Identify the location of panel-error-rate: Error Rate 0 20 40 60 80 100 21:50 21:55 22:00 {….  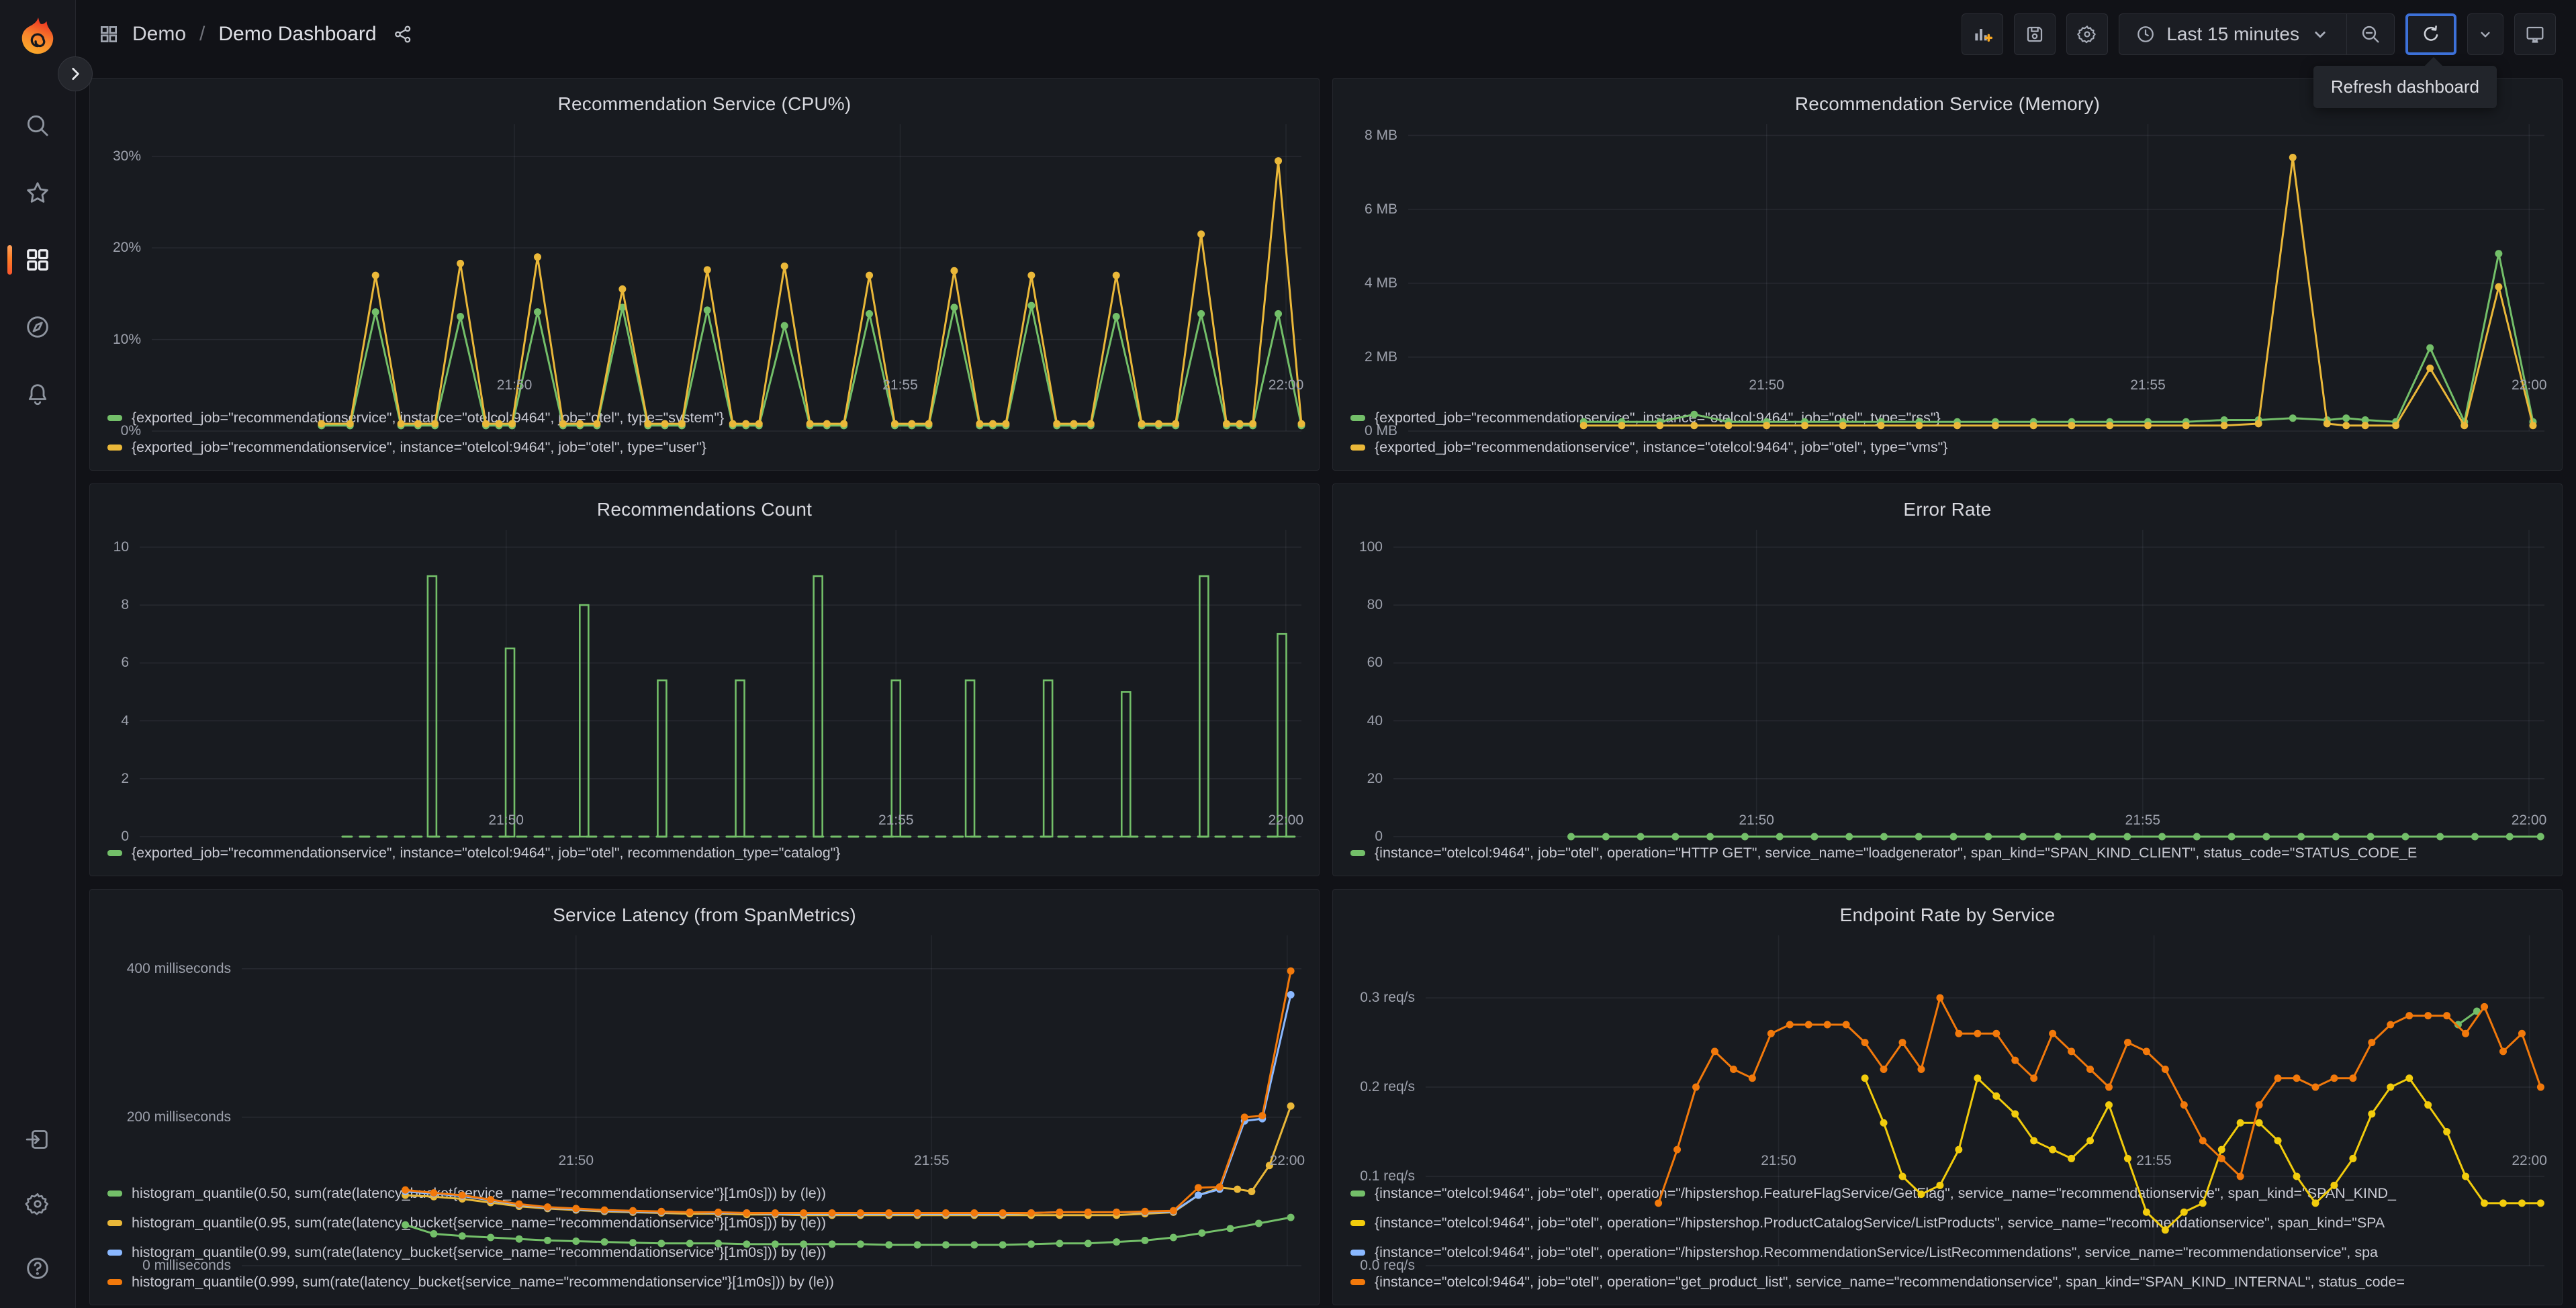
(1947, 680).